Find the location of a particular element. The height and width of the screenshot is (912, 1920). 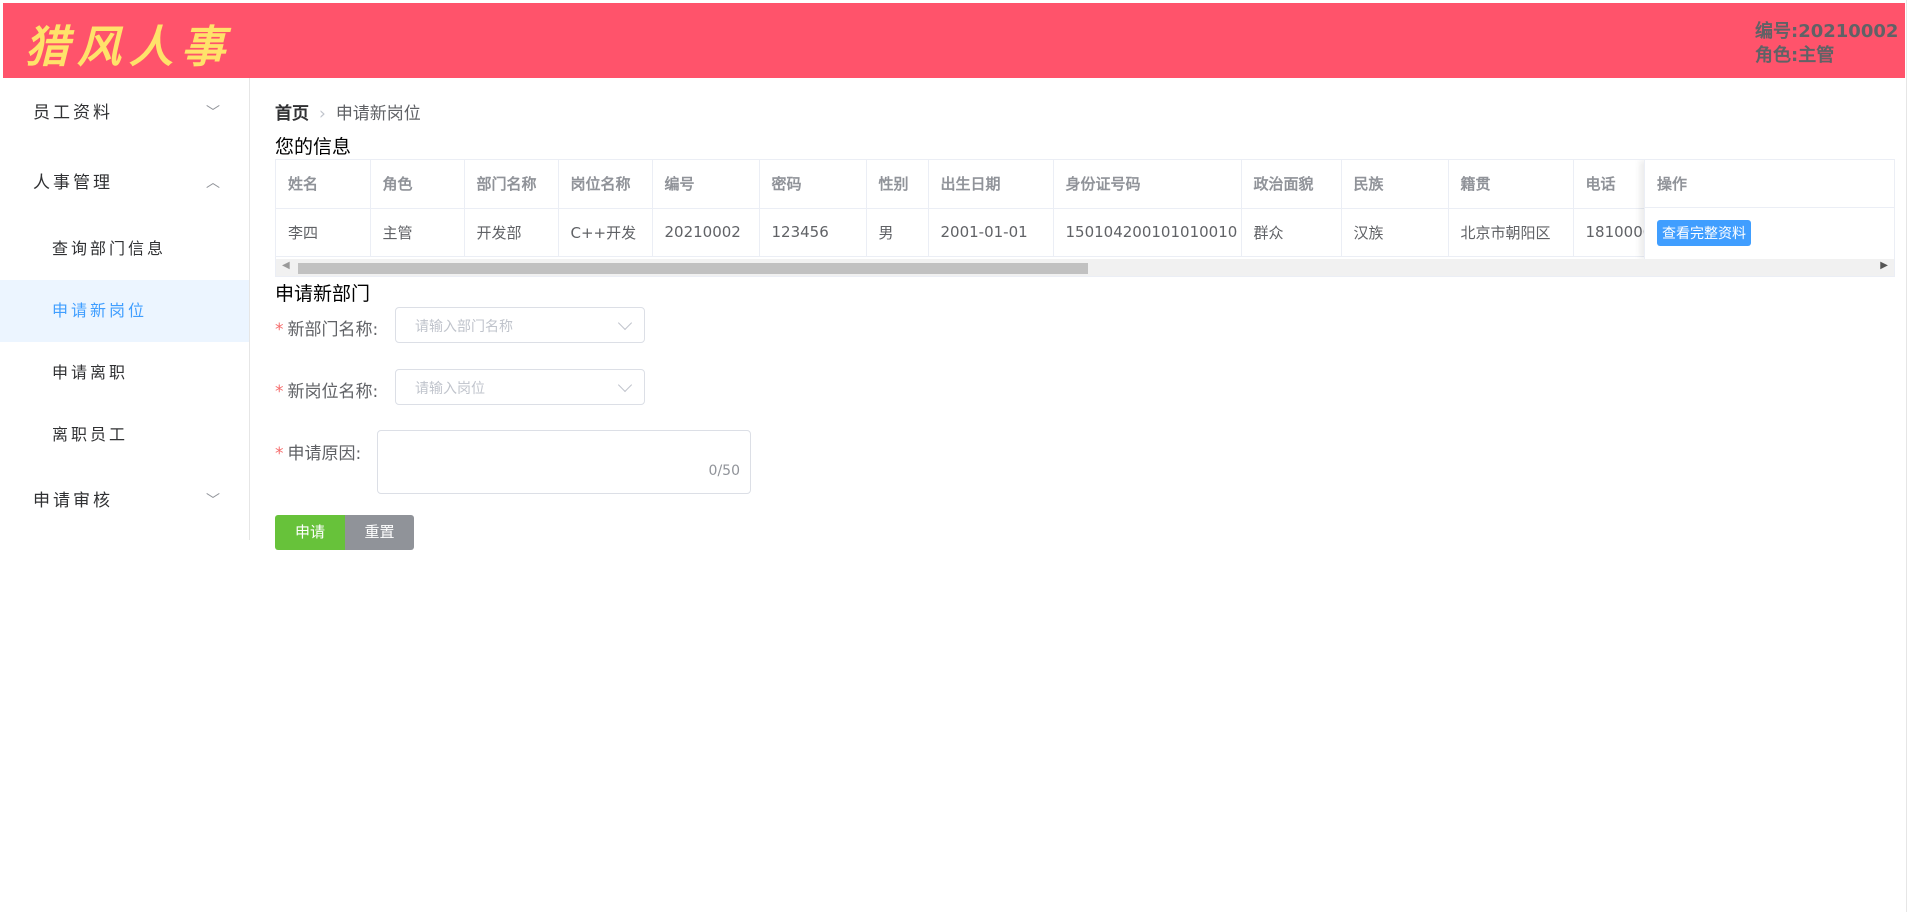

col-header: 部门名称 is located at coordinates (511, 184).